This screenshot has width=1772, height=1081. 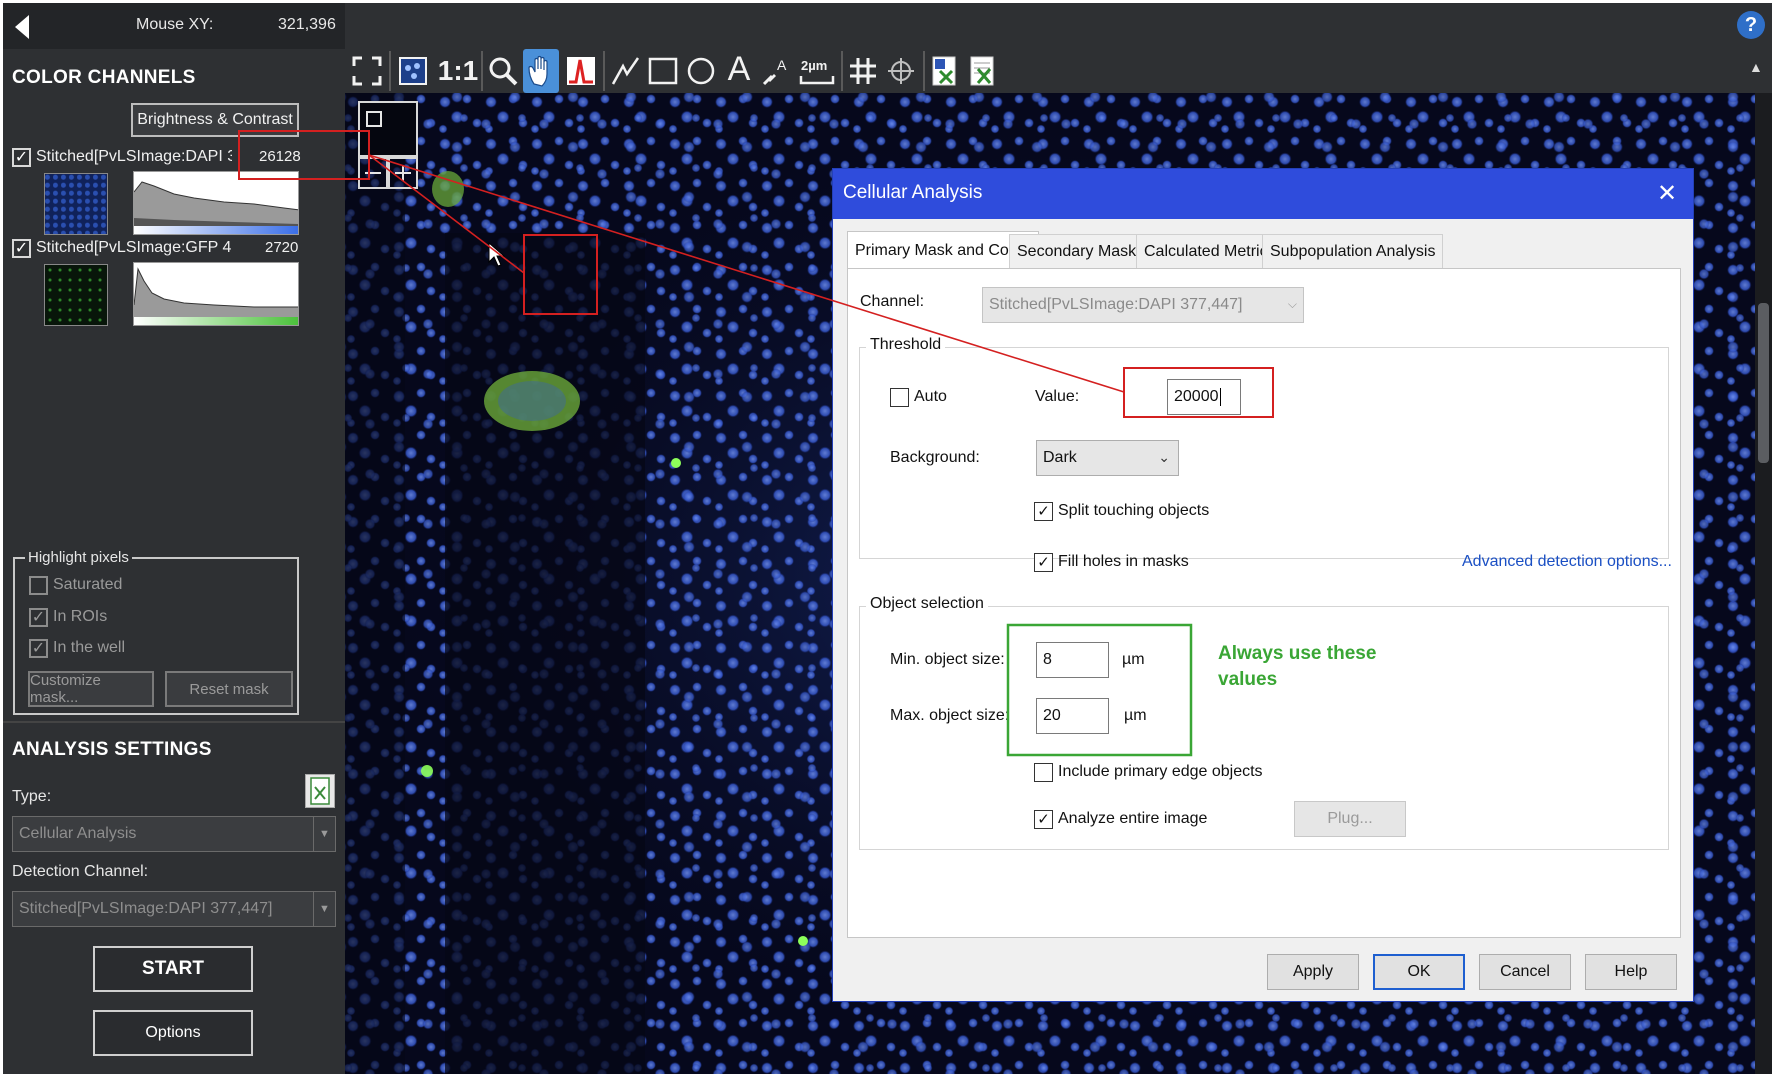 What do you see at coordinates (304, 155) in the screenshot?
I see `max-value-highlight-box` at bounding box center [304, 155].